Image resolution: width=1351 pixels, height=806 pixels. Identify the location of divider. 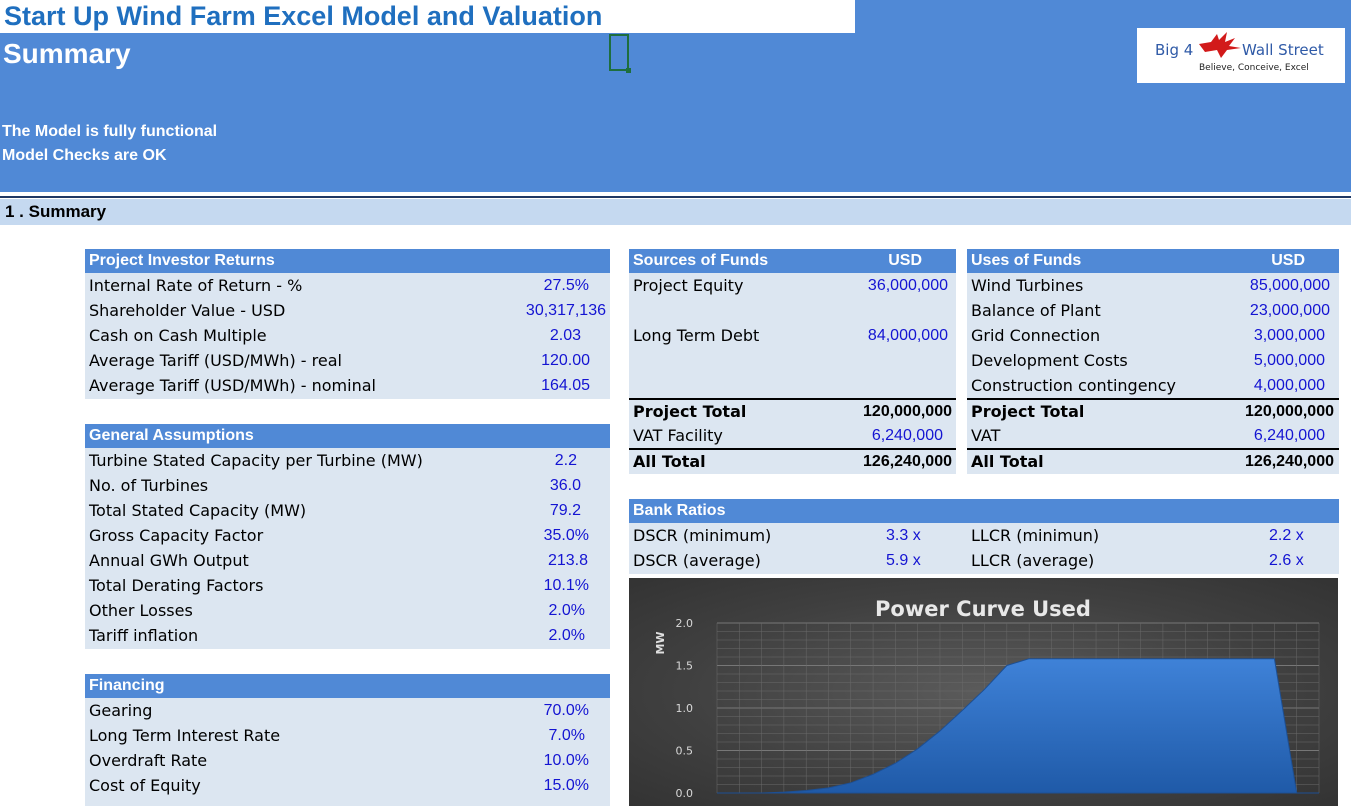
(675, 197).